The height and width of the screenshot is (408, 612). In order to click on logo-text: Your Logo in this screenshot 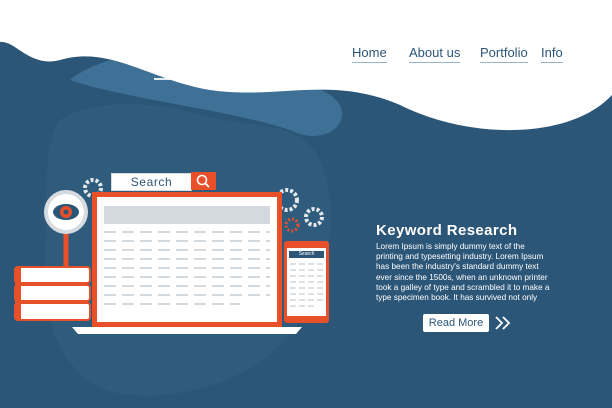, I will do `click(210, 73)`.